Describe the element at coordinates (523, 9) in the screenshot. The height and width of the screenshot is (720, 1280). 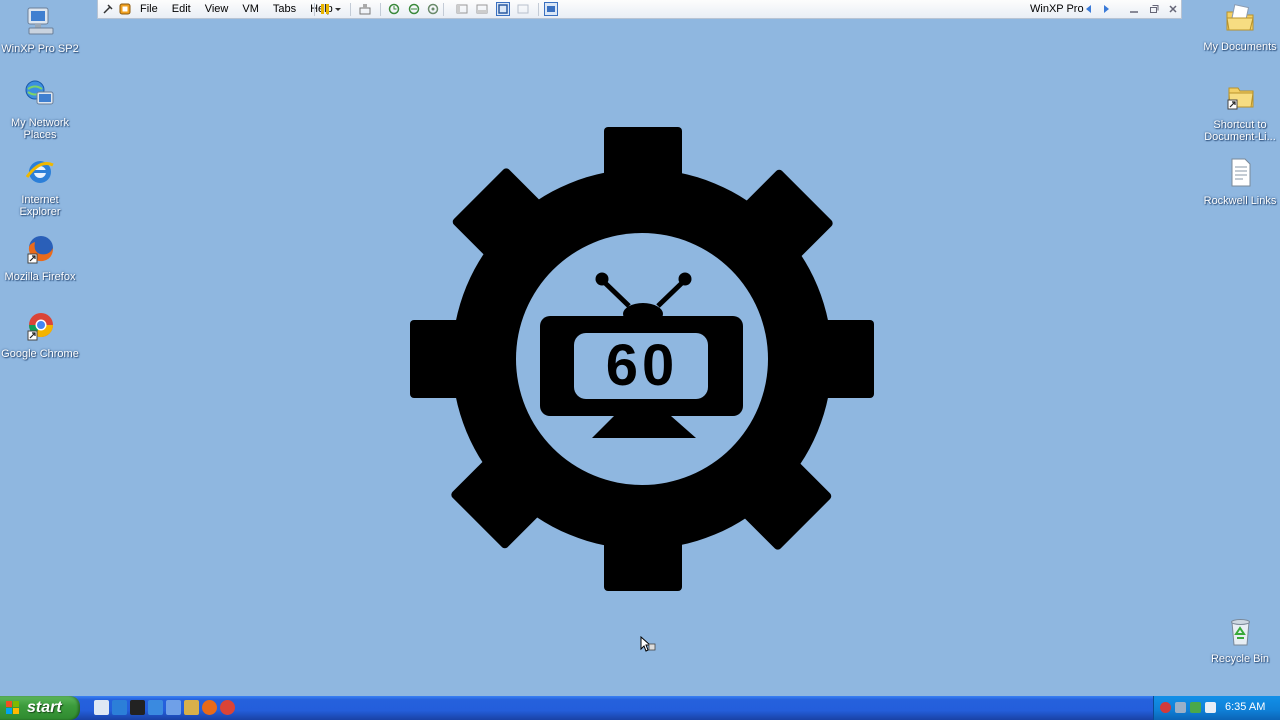
I see `unity-icon` at that location.